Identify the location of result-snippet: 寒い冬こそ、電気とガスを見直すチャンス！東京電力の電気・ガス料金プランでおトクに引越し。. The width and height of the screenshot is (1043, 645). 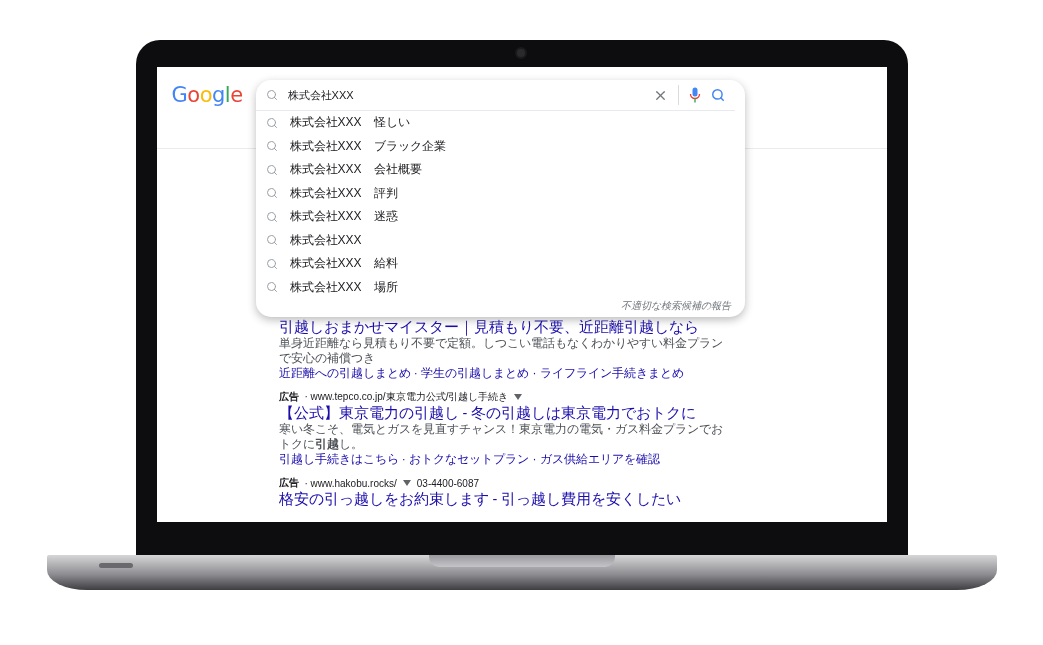
(501, 437).